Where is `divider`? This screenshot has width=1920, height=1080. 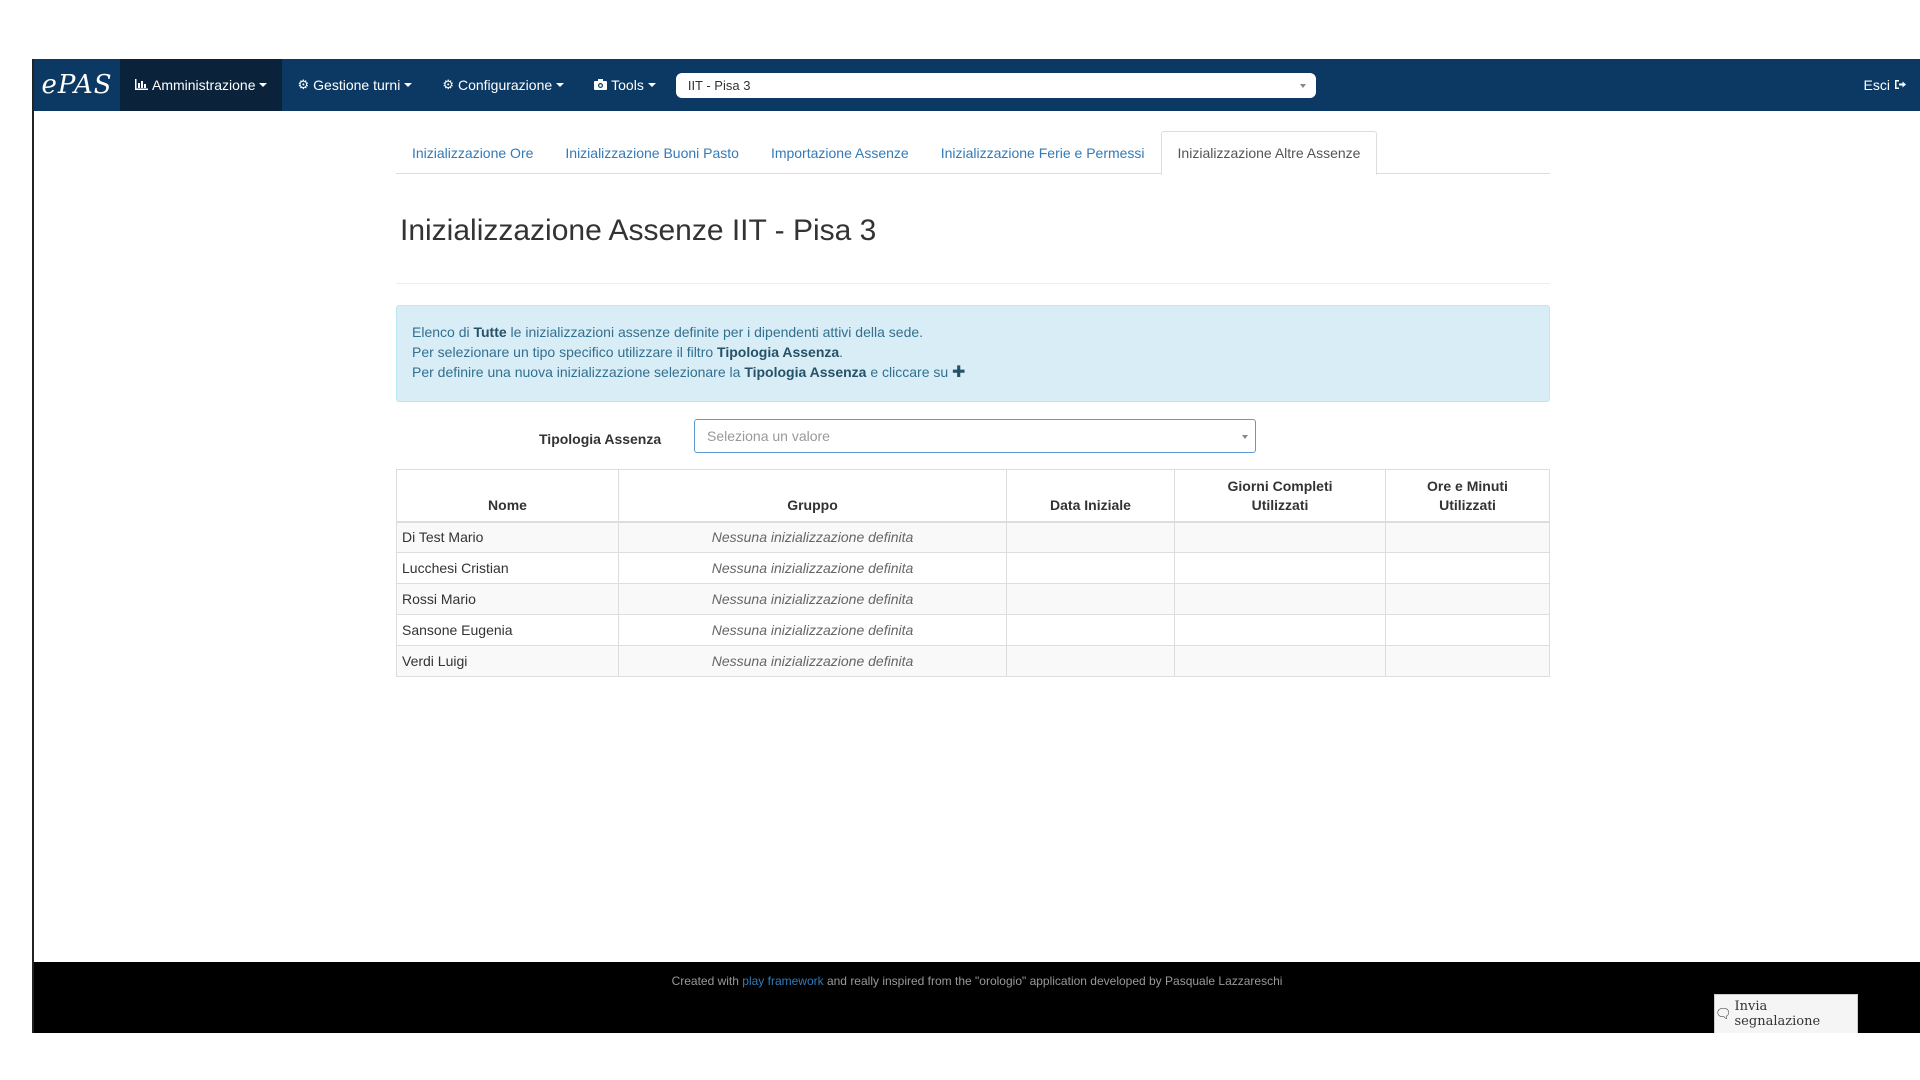 divider is located at coordinates (973, 283).